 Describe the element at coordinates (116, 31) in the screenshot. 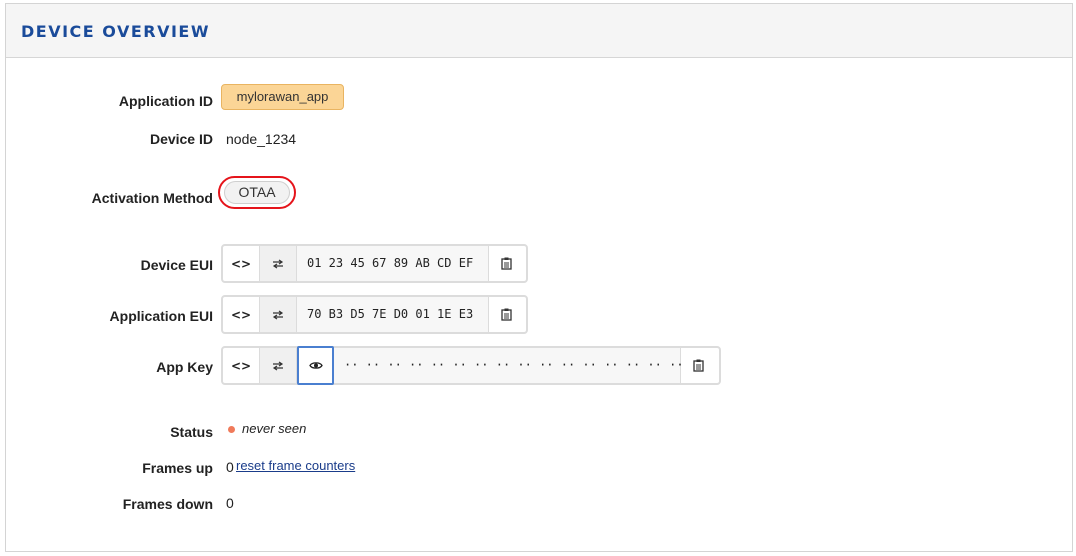

I see `page-title: DEVICE OVERVIEW` at that location.